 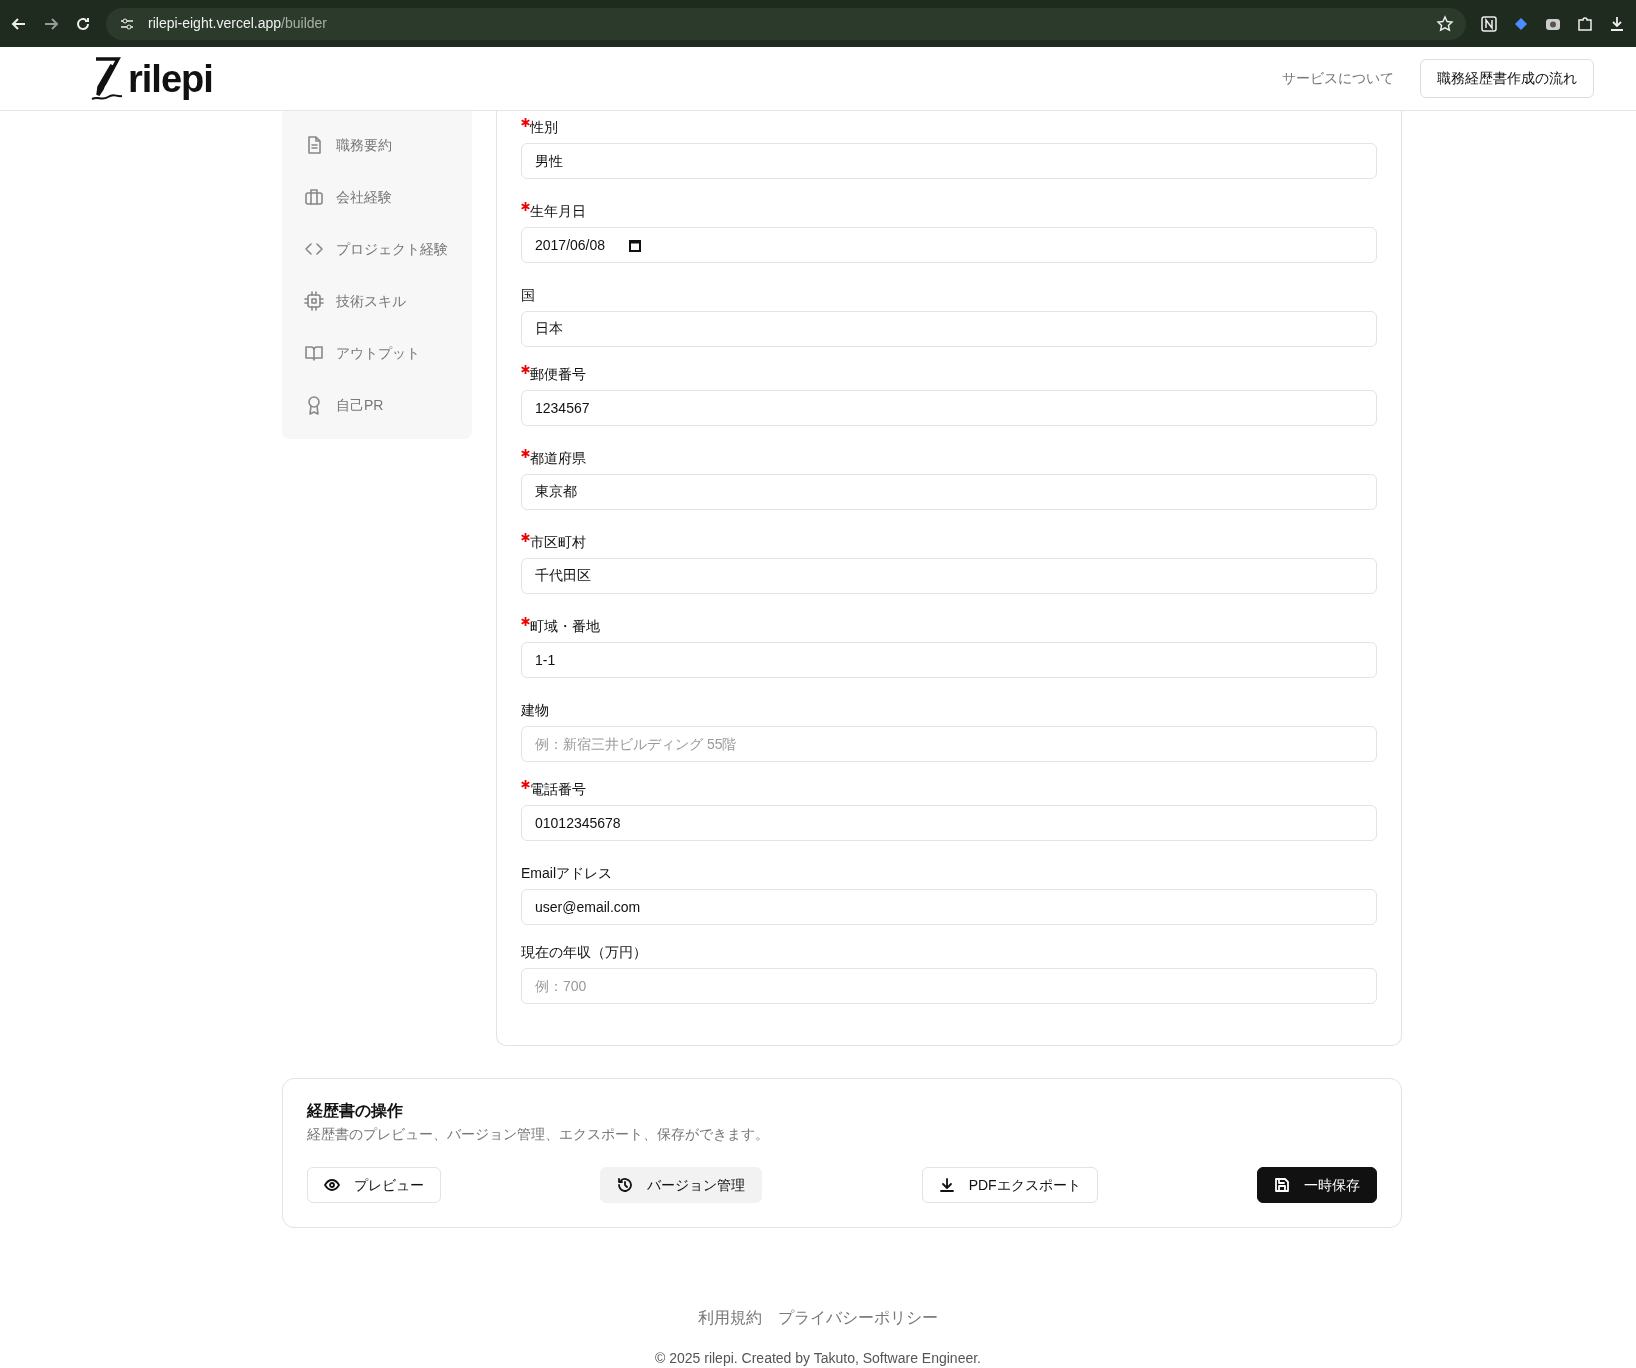 What do you see at coordinates (949, 329) in the screenshot?
I see `input-field: 日本` at bounding box center [949, 329].